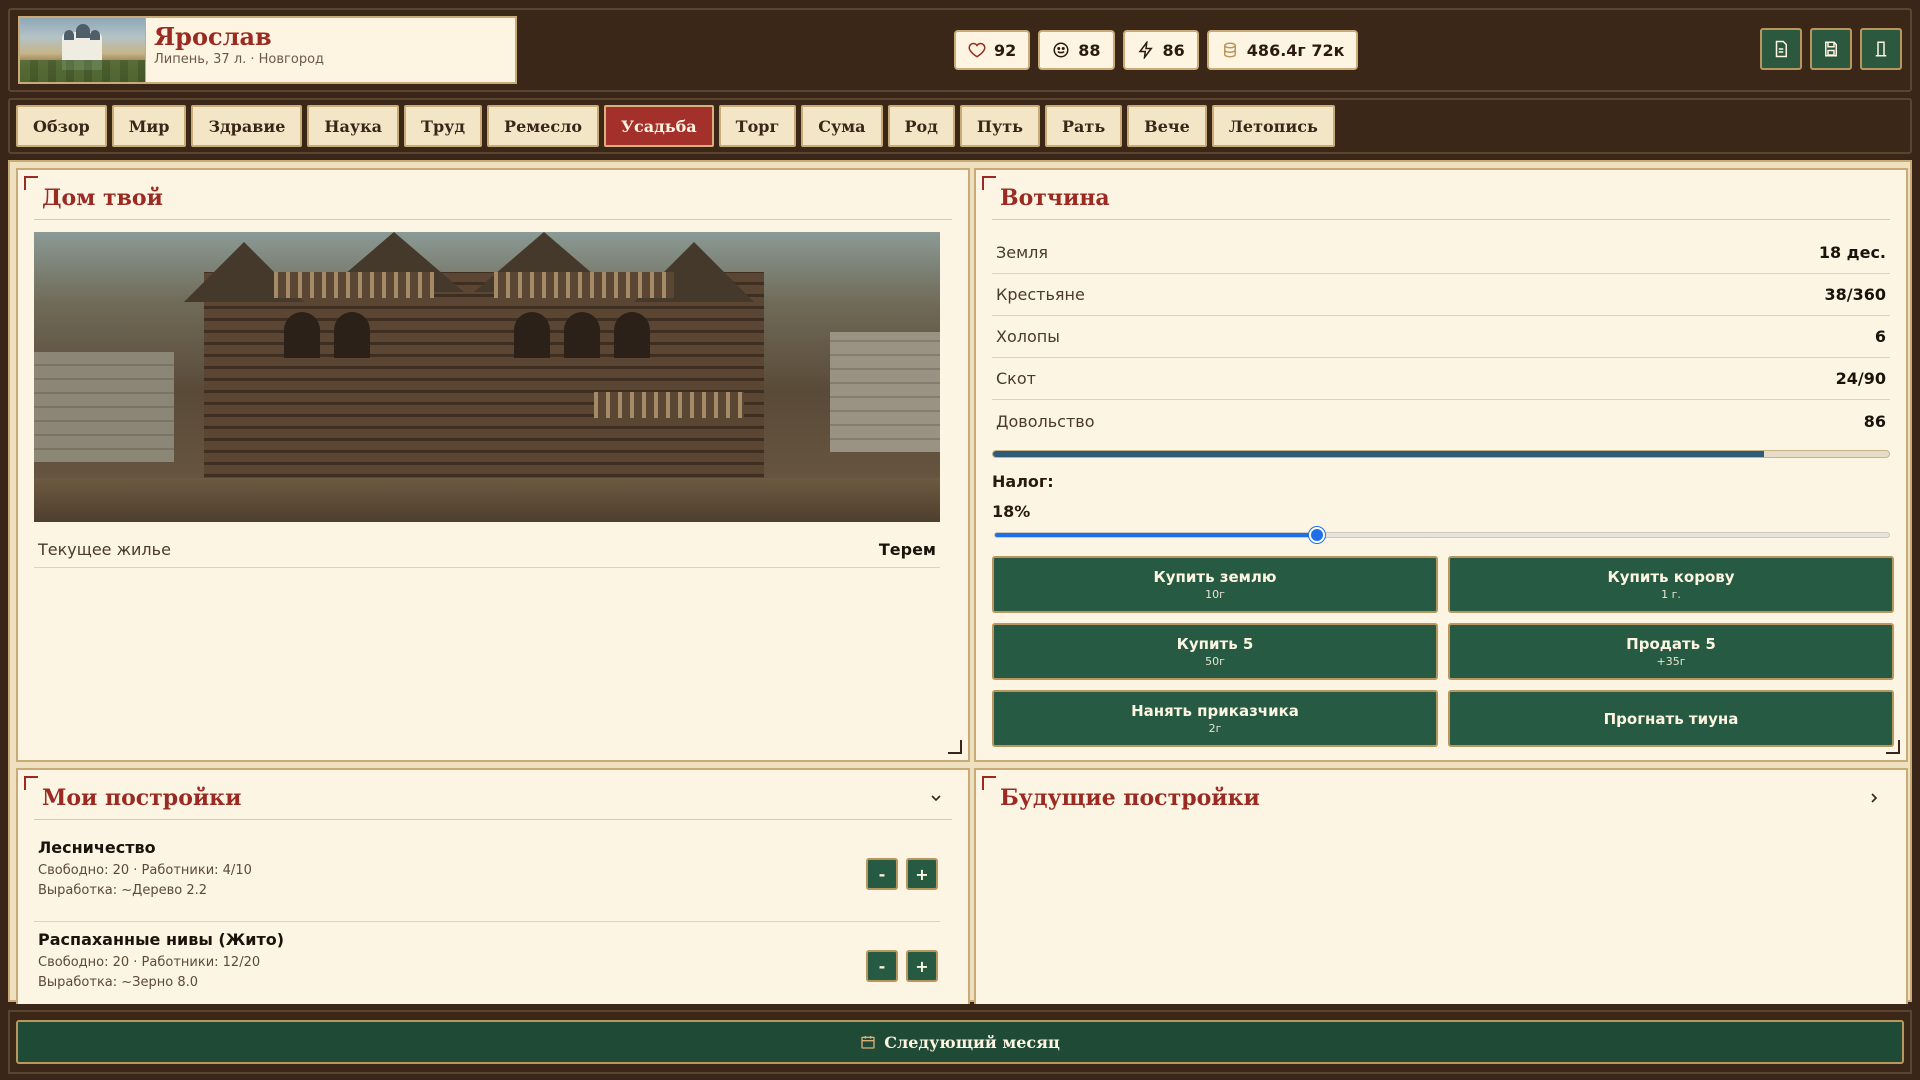 The height and width of the screenshot is (1080, 1920). I want to click on estate-row-value: 24/90, so click(1860, 378).